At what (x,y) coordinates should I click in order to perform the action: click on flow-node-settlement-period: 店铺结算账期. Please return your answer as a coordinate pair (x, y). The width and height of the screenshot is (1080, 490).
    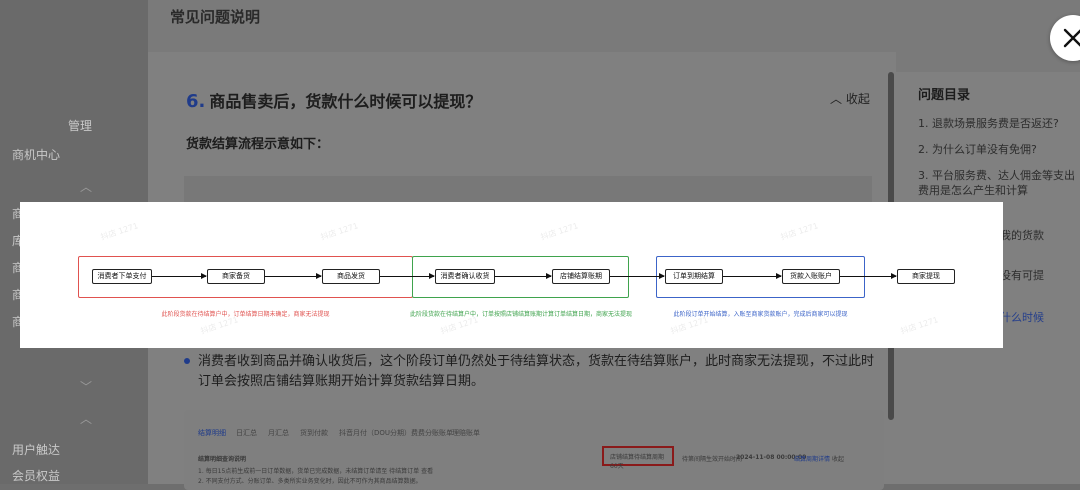
    Looking at the image, I should click on (581, 276).